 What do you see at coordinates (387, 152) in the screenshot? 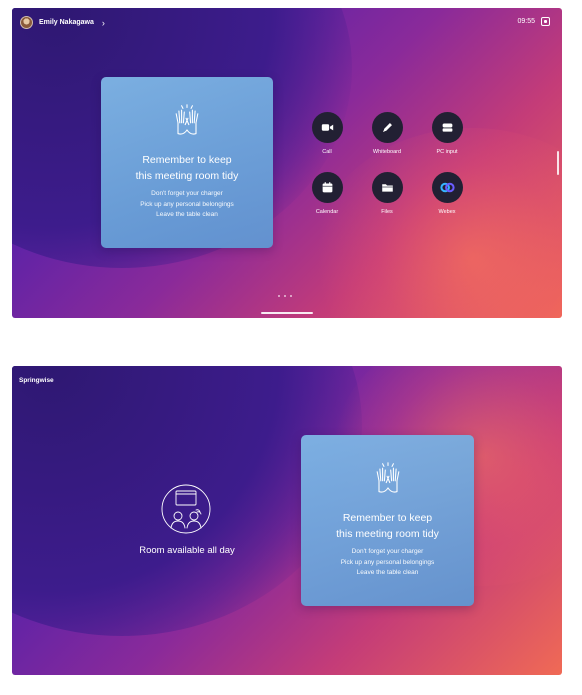
I see `app-label: Whiteboard` at bounding box center [387, 152].